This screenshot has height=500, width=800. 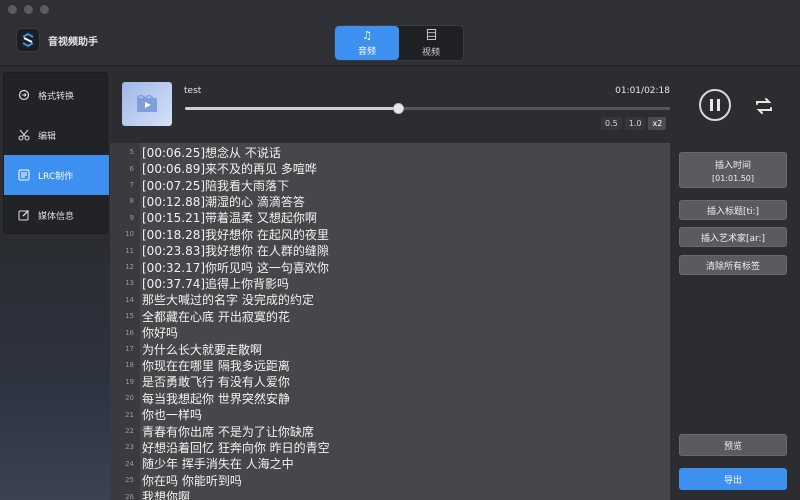 I want to click on pause-icon, so click(x=711, y=105).